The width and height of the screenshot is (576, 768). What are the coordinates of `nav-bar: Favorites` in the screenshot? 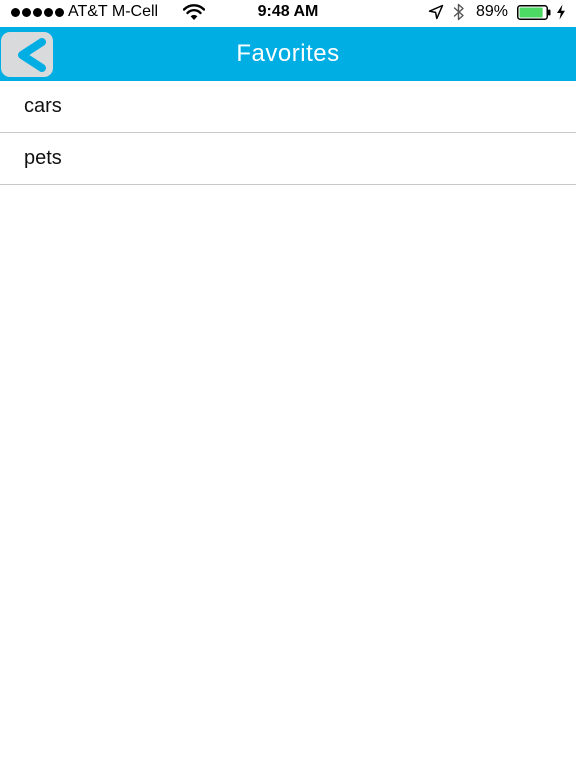 It's located at (288, 54).